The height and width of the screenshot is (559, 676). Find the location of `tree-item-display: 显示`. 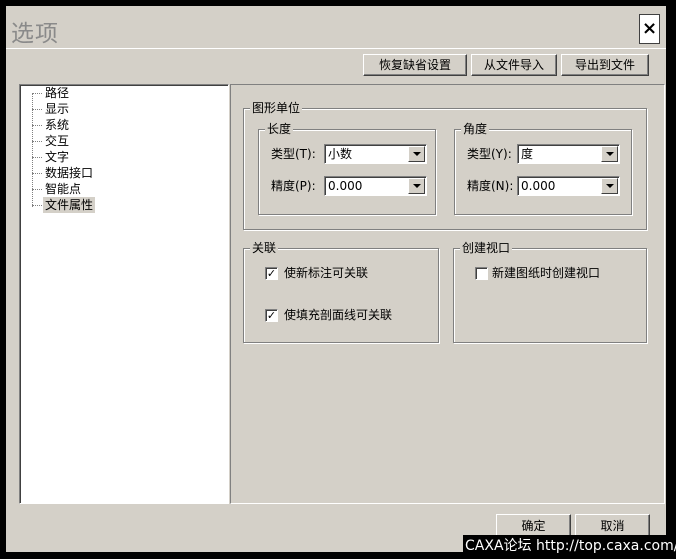

tree-item-display: 显示 is located at coordinates (57, 109).